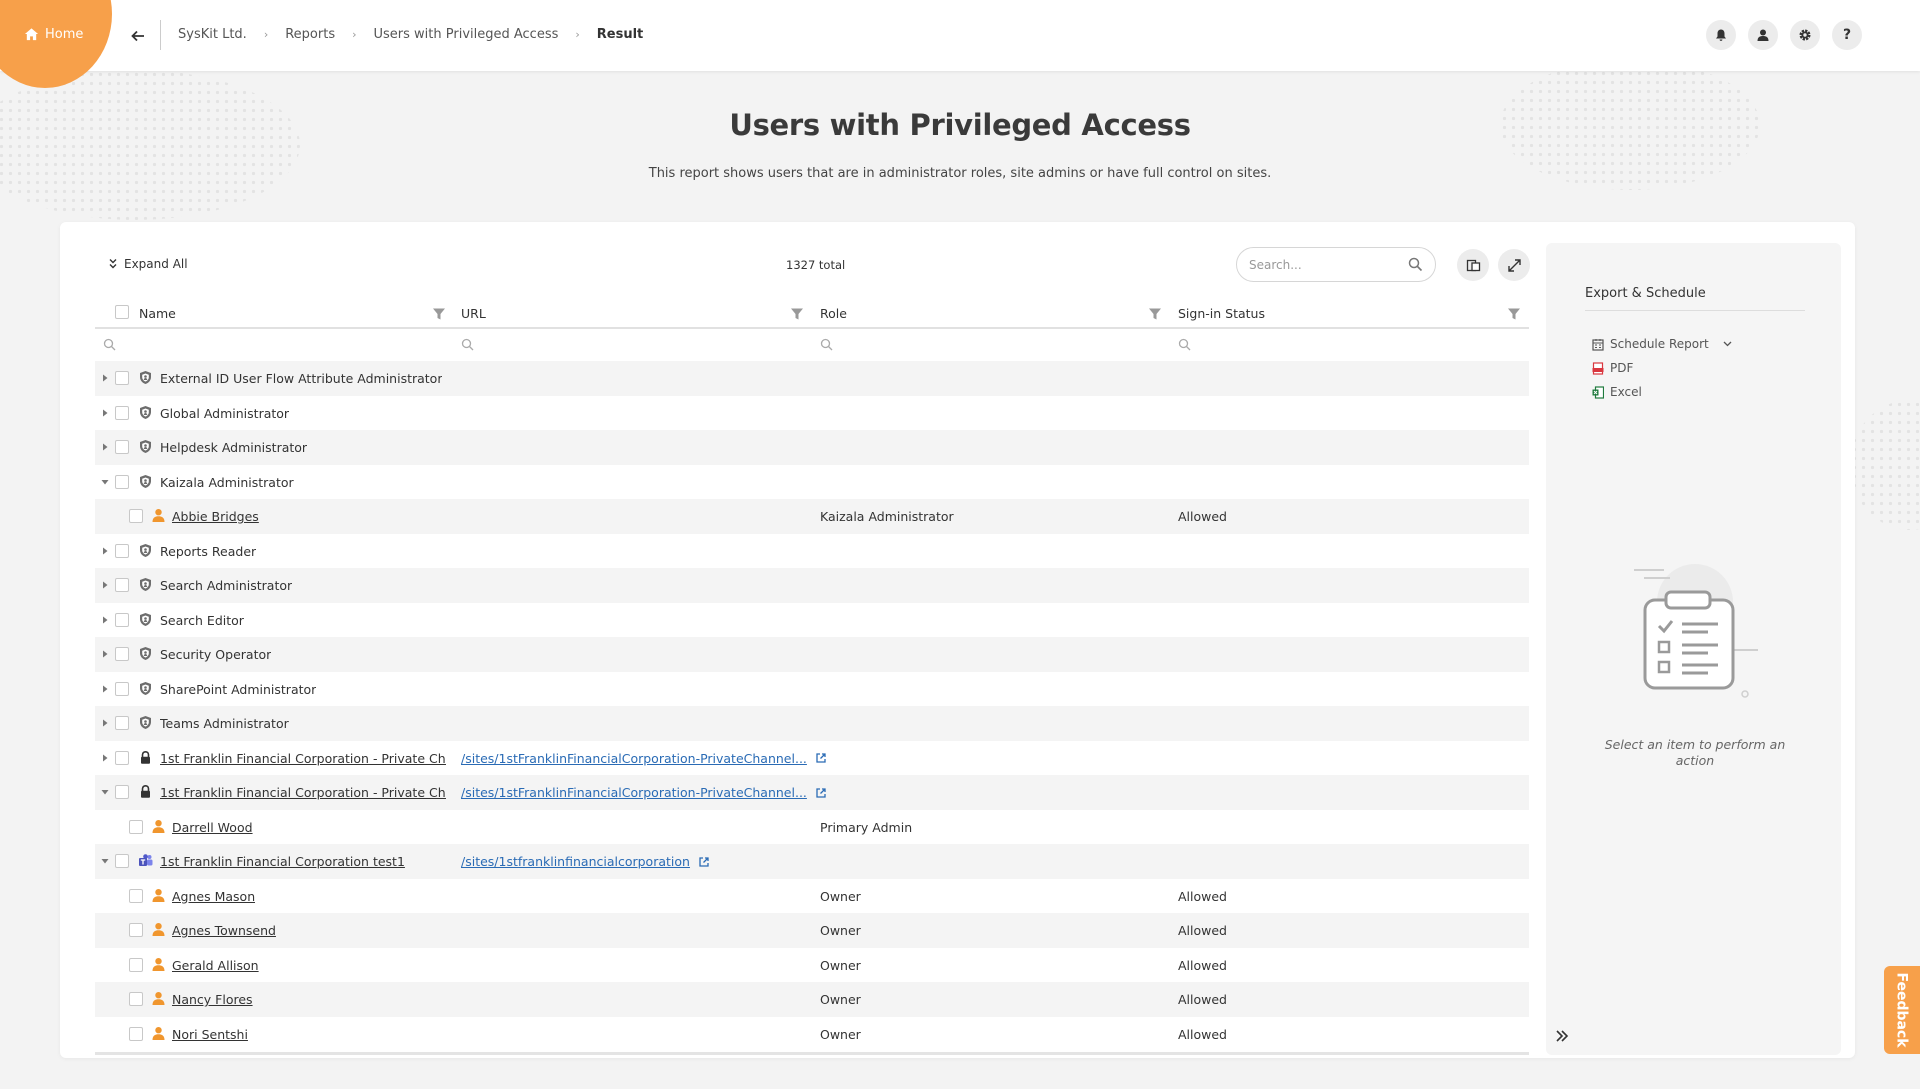  I want to click on user-row: Agnes Mason Owner Allowed, so click(812, 896).